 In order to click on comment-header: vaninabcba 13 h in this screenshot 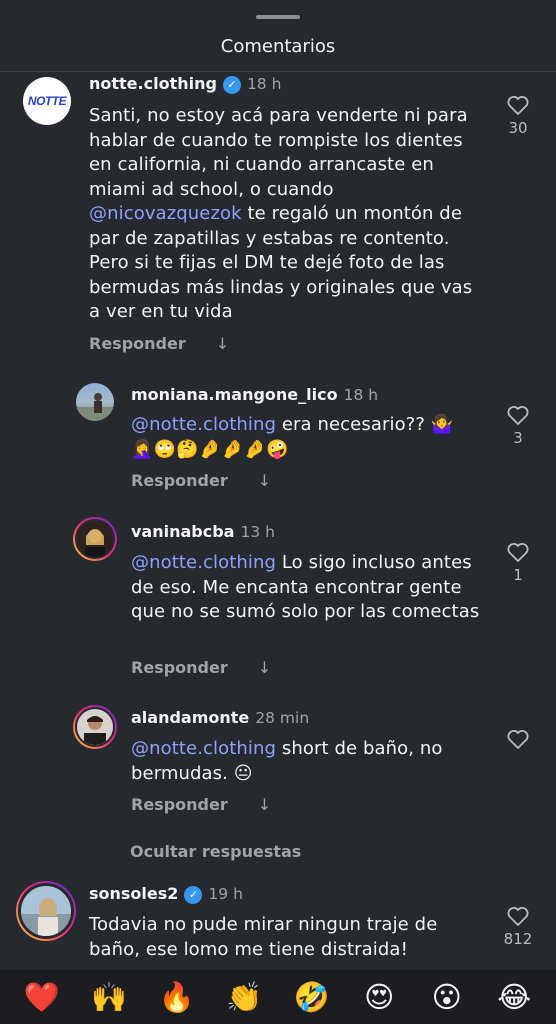, I will do `click(203, 531)`.